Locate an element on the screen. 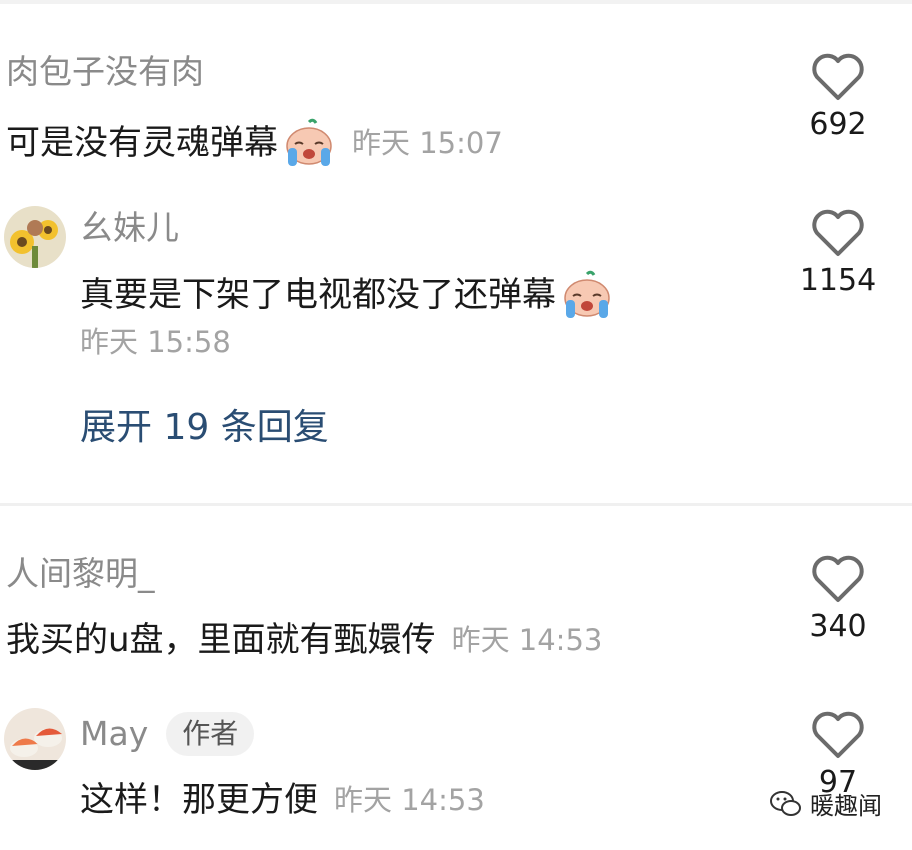 The height and width of the screenshot is (850, 912). comment-text: 我买的u盘，里面就有甄嬛传 昨天 14:53 is located at coordinates (304, 640).